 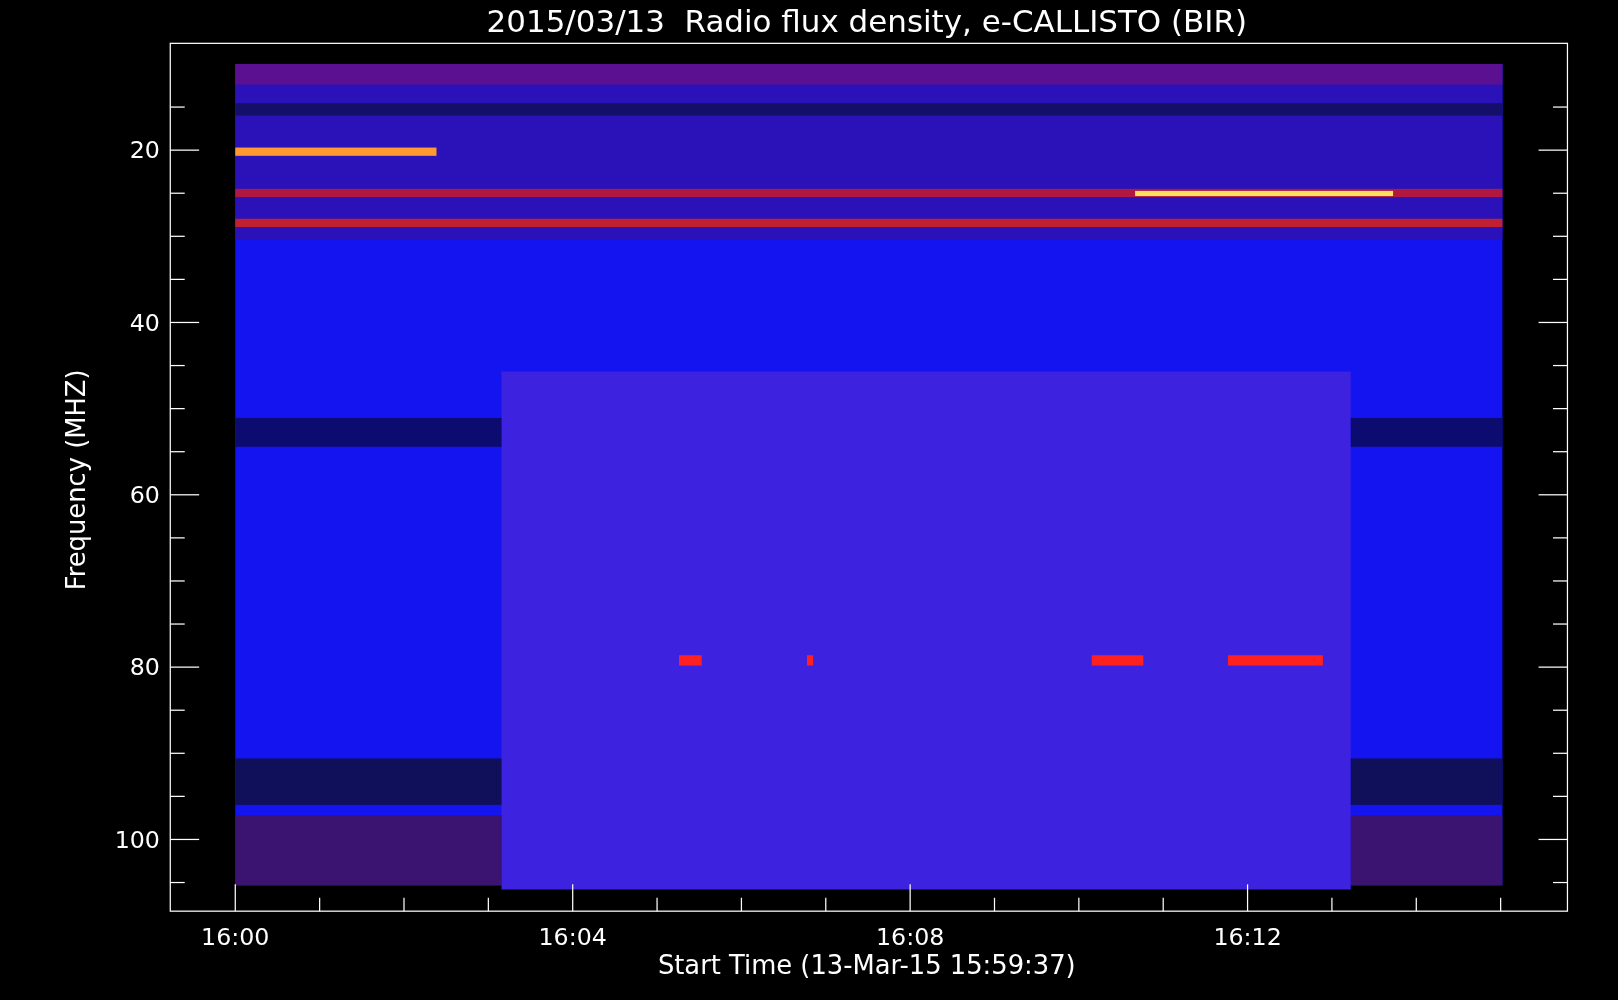 What do you see at coordinates (144, 150) in the screenshot?
I see `y-tick-label: 20` at bounding box center [144, 150].